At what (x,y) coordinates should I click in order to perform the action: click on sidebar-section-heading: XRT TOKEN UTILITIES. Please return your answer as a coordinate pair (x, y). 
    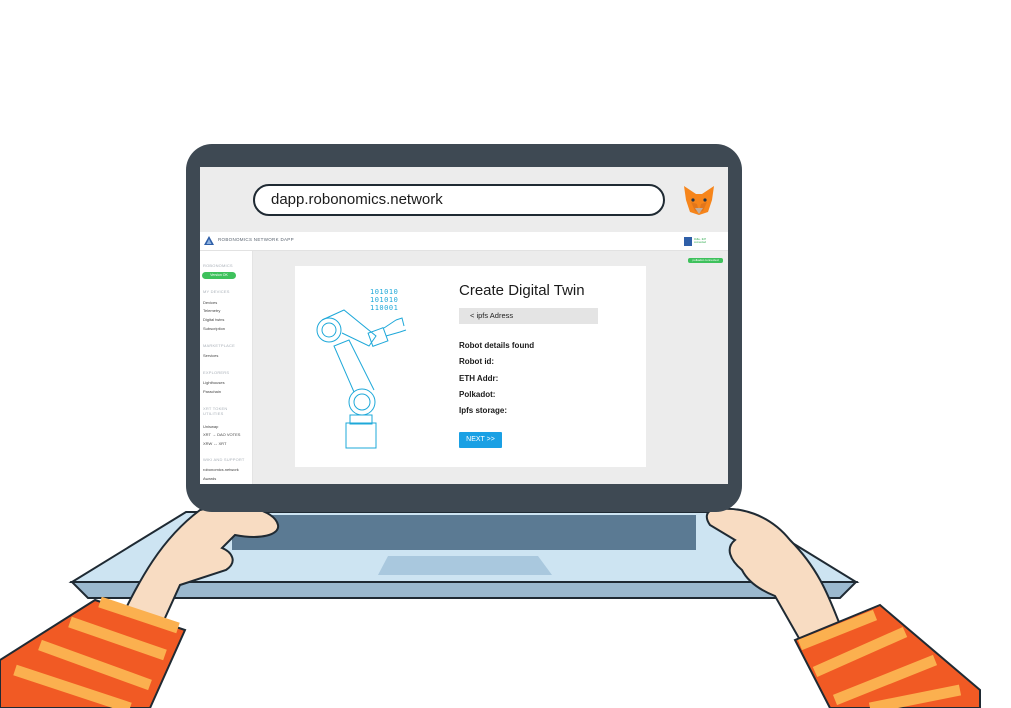
    Looking at the image, I should click on (215, 411).